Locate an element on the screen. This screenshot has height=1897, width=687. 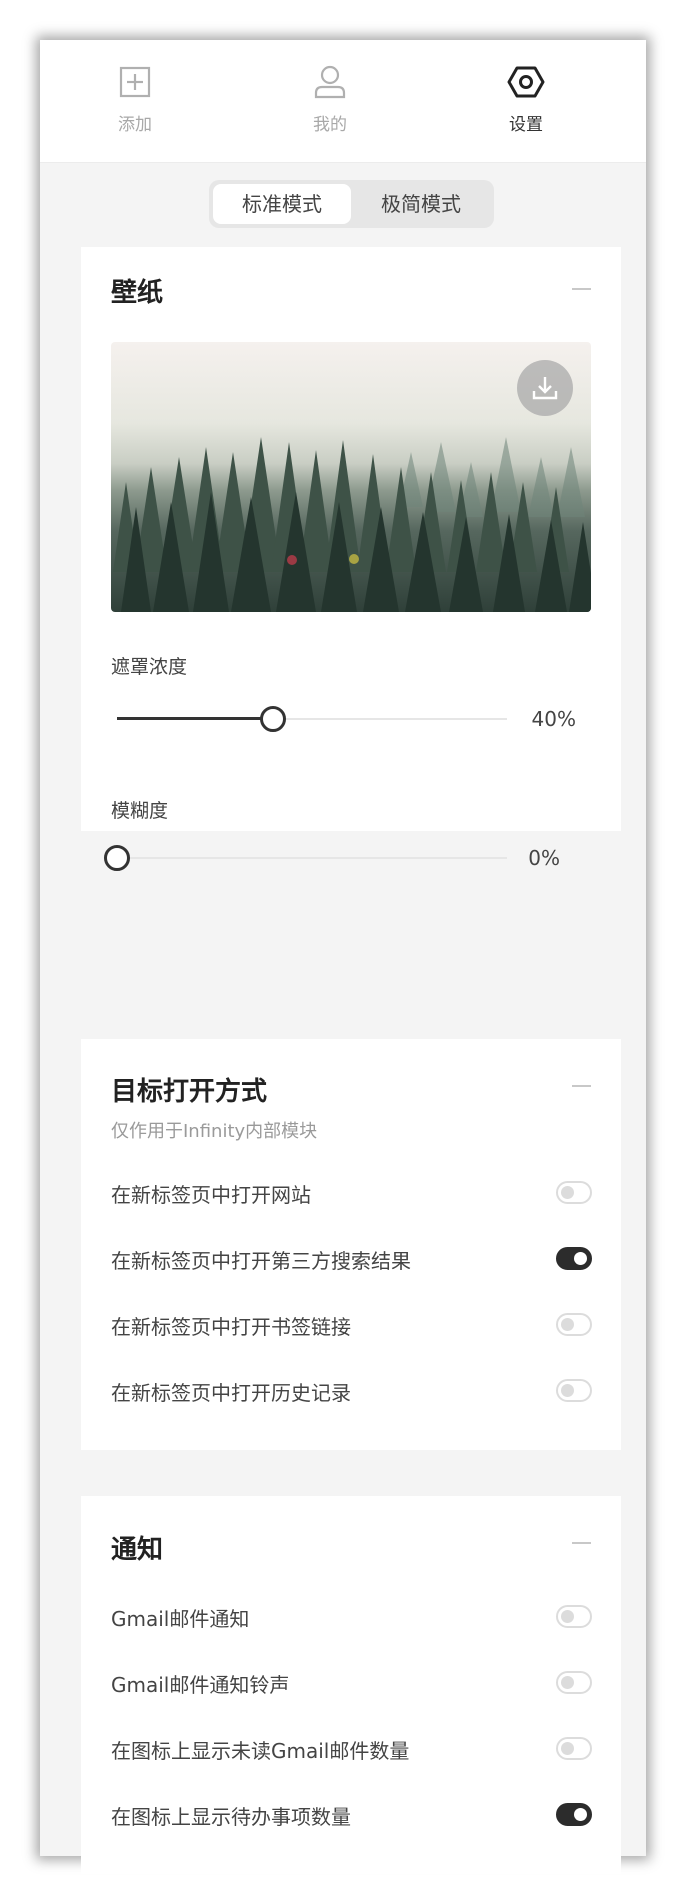
gmail-sound-label: Gmail邮件通知铃声 is located at coordinates (200, 1685).